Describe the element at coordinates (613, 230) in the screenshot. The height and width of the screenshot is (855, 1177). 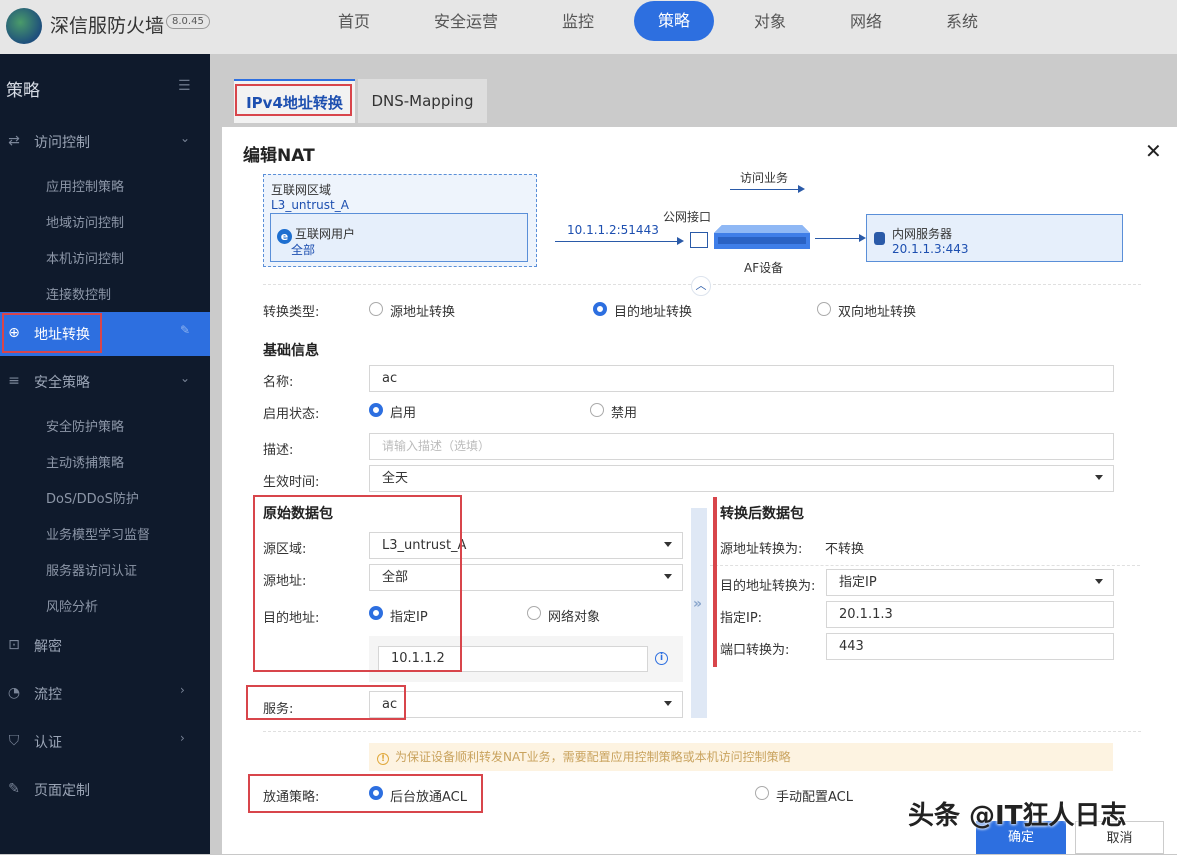
I see `public-address: 10.1.1.2:51443` at that location.